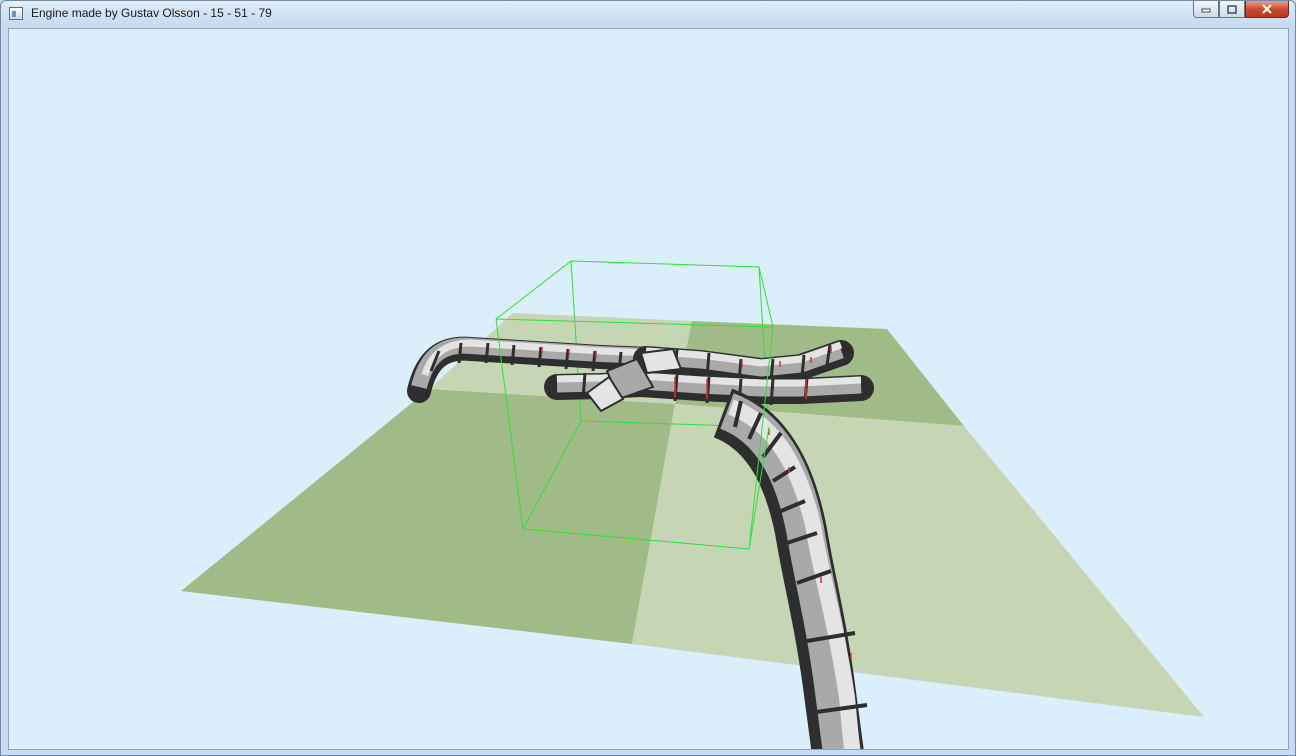 The width and height of the screenshot is (1296, 756). I want to click on creature-body-block, so click(661, 361).